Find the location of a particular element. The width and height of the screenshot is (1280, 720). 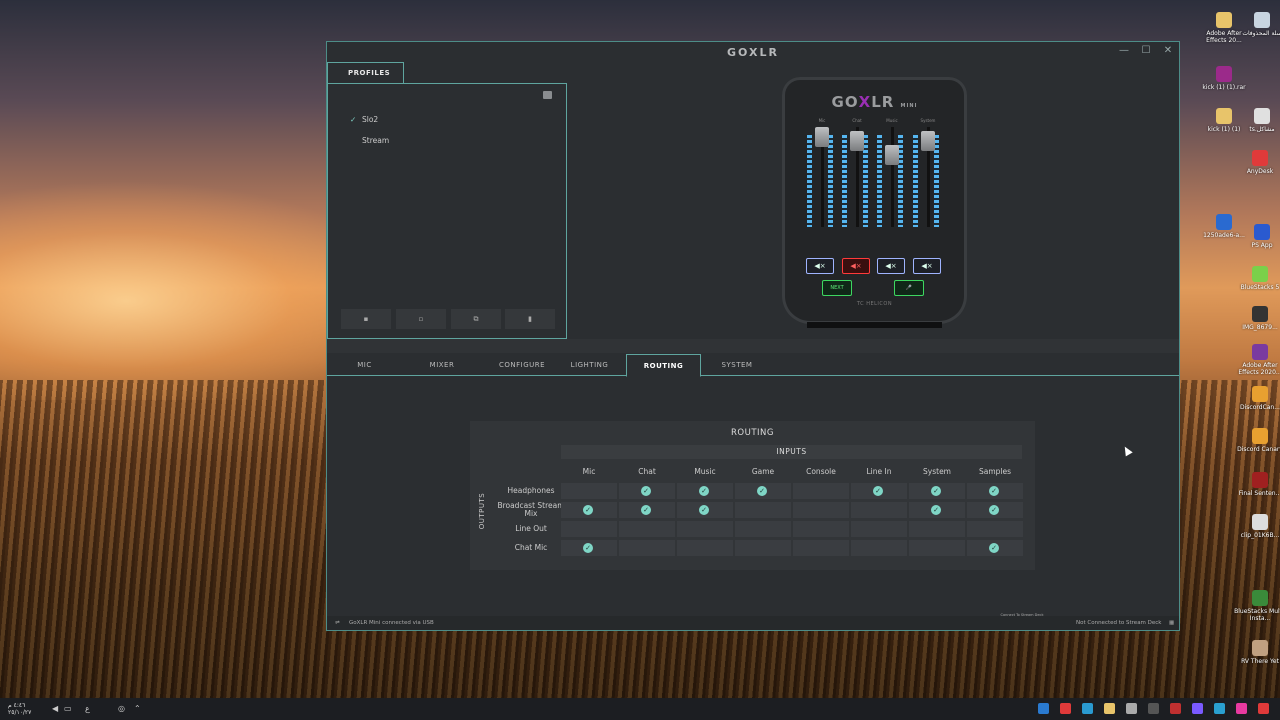

tab-lighting: LIGHTING is located at coordinates (589, 365).